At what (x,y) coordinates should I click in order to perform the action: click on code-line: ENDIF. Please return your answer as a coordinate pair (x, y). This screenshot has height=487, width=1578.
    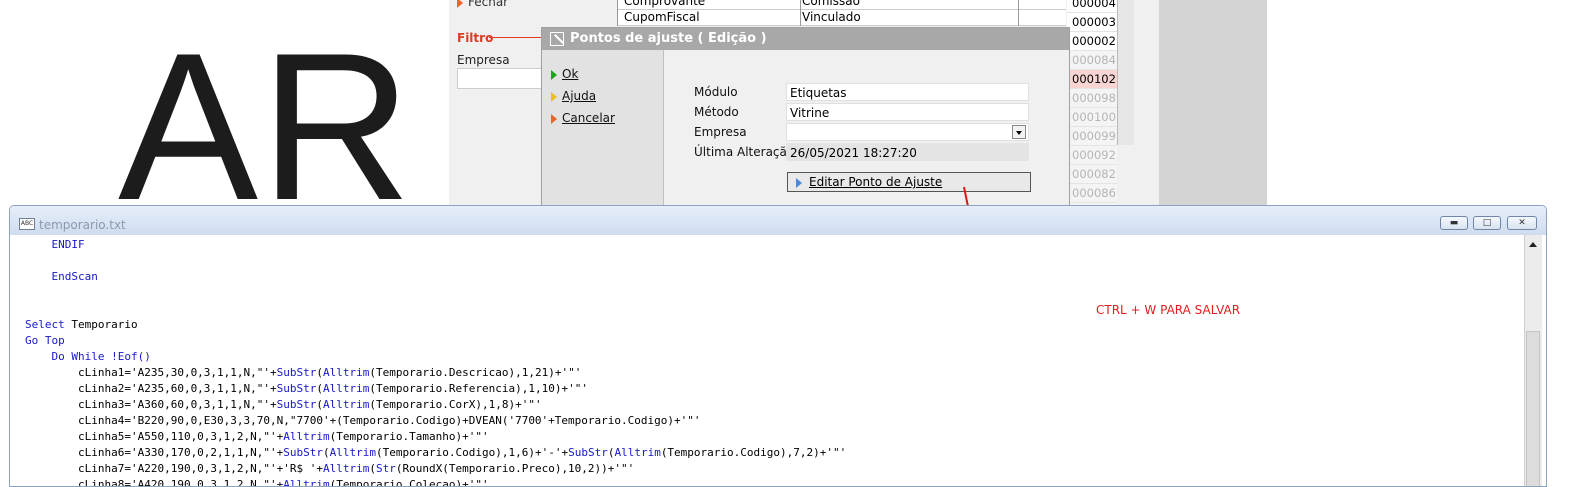
    Looking at the image, I should click on (68, 244).